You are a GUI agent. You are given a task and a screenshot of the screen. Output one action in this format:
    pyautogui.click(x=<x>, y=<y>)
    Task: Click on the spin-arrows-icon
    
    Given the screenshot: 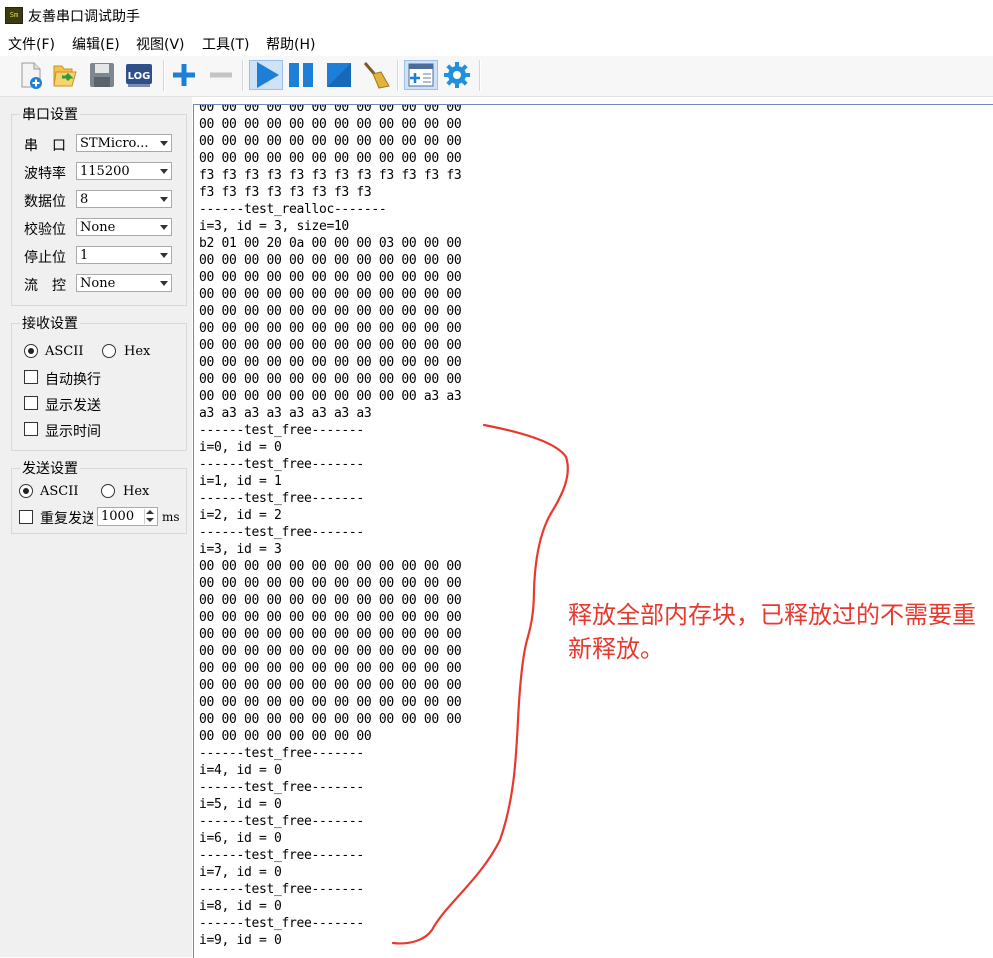 What is the action you would take?
    pyautogui.click(x=149, y=516)
    